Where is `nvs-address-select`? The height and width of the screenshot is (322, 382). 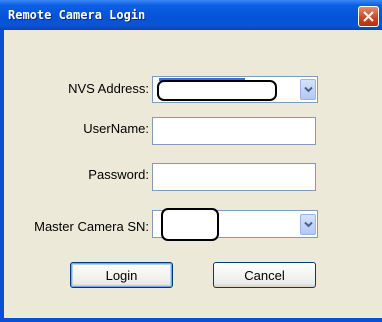 nvs-address-select is located at coordinates (235, 89).